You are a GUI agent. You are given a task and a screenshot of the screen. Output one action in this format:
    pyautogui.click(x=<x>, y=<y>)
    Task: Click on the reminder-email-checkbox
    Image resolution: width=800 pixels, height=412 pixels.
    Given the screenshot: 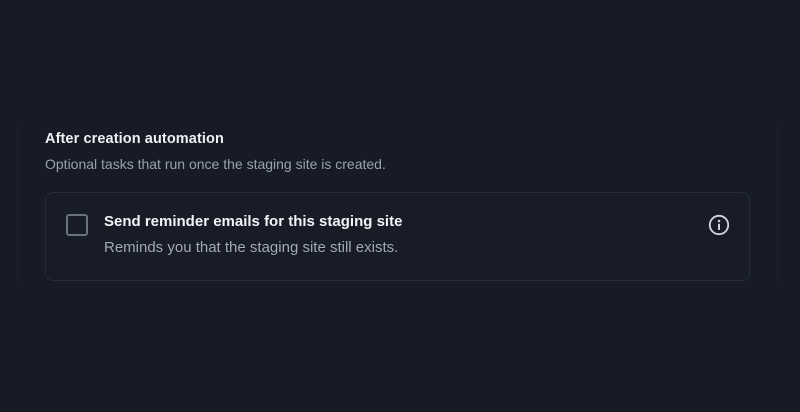 What is the action you would take?
    pyautogui.click(x=77, y=225)
    